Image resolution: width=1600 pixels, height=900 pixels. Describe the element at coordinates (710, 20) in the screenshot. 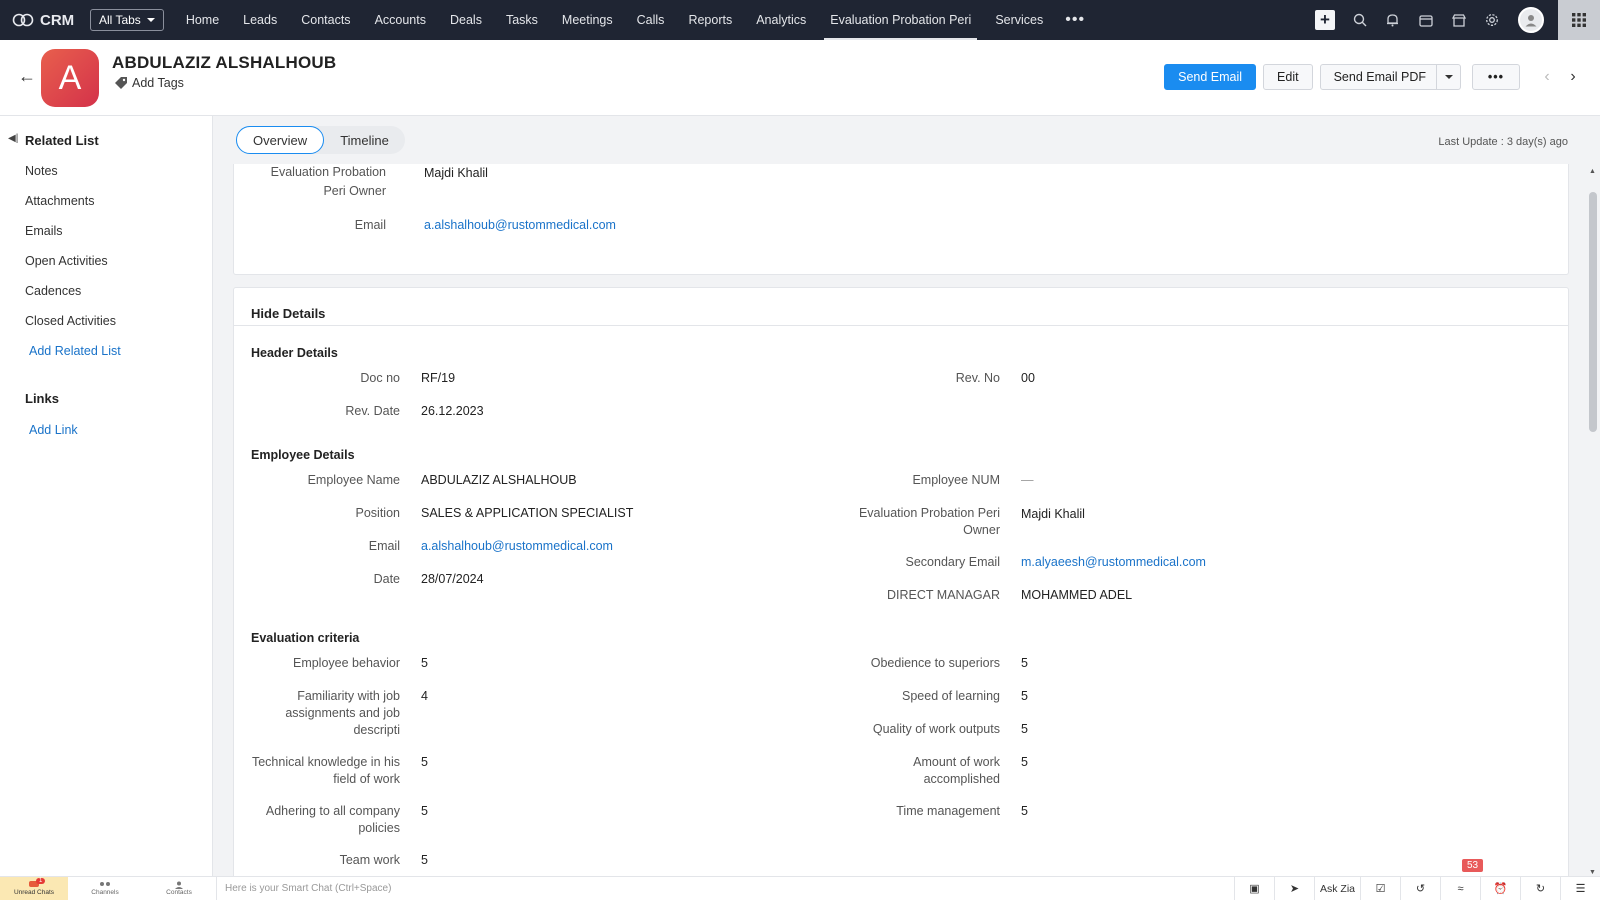

I see `nav-tab-reports: Reports` at that location.